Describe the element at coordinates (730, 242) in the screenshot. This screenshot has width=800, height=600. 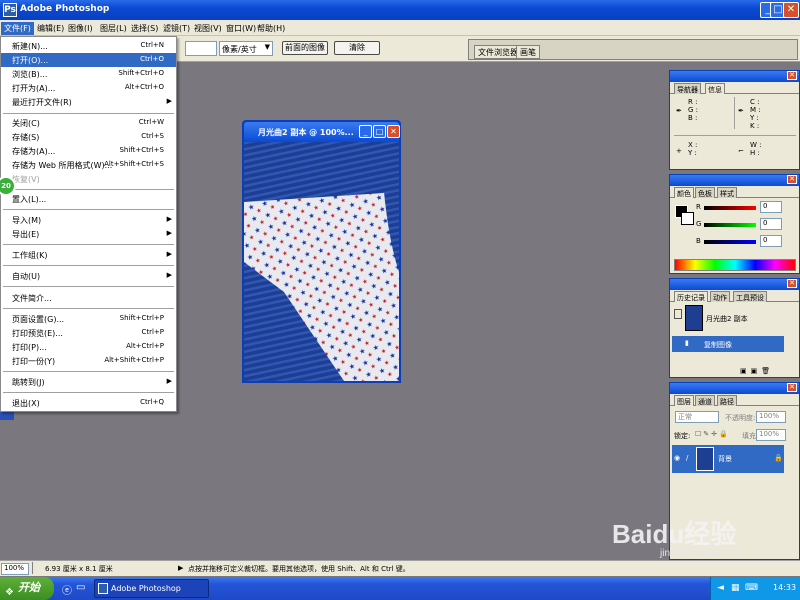
I see `blue-slider` at that location.